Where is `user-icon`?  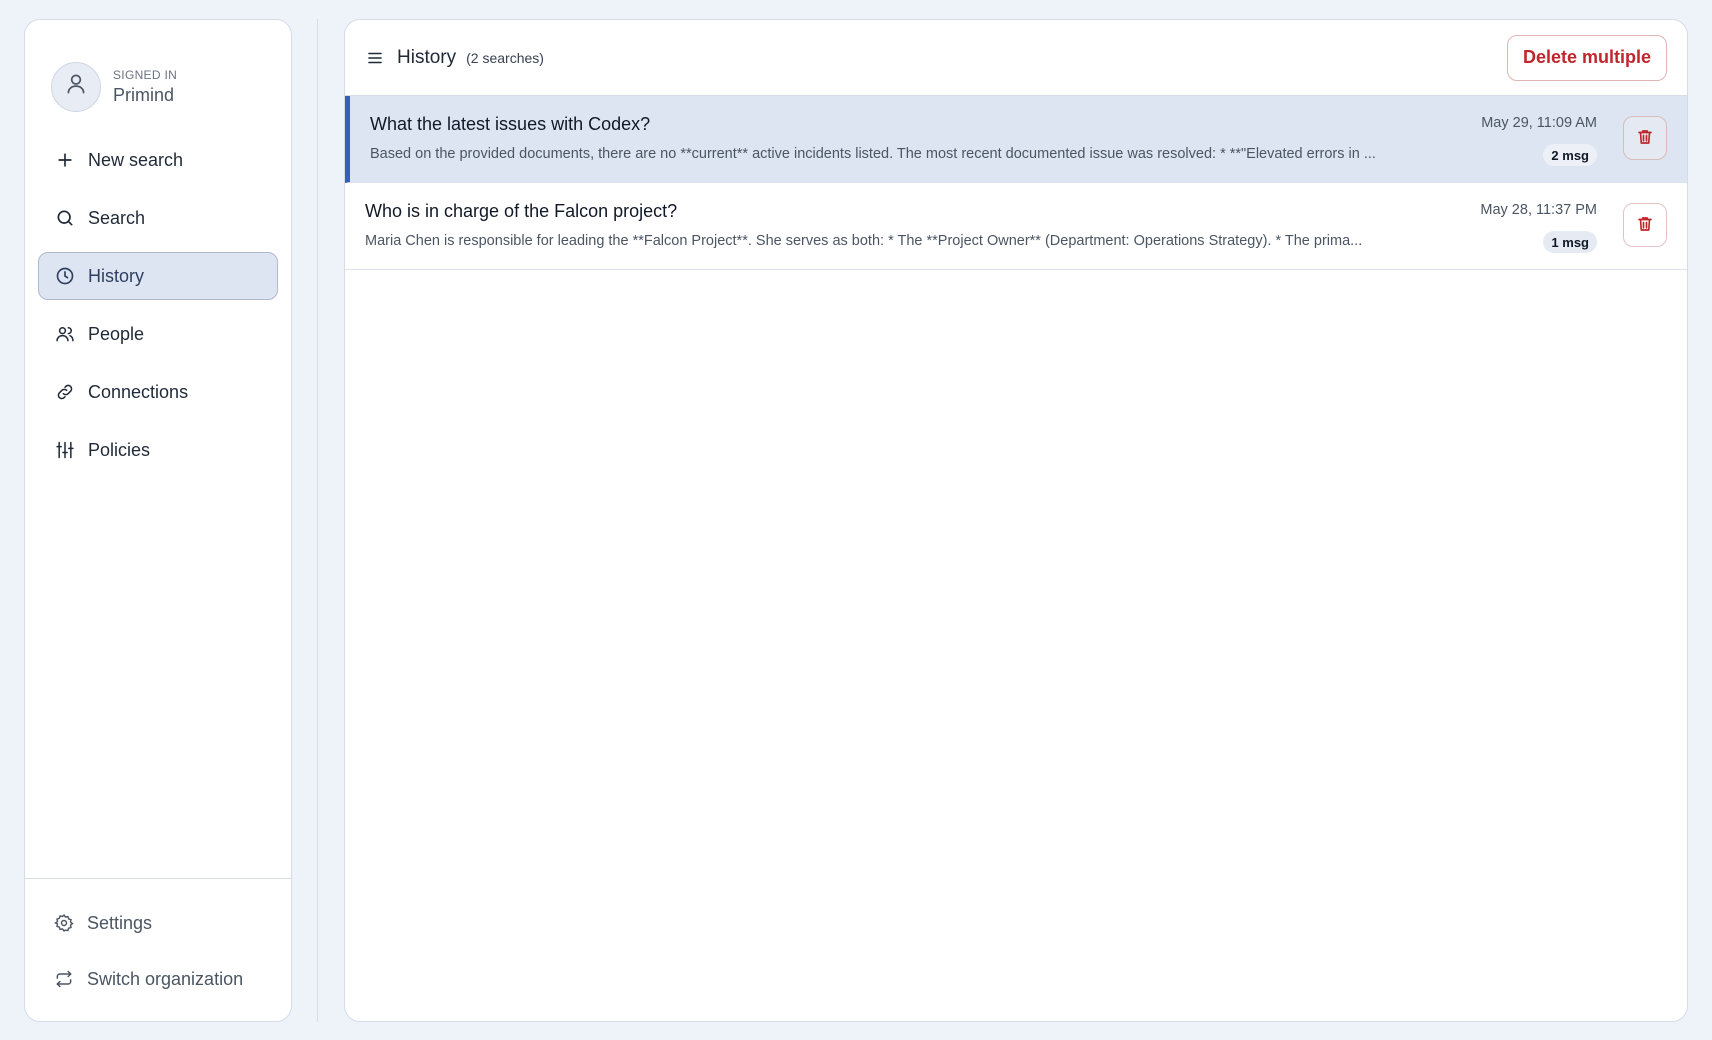
user-icon is located at coordinates (76, 86).